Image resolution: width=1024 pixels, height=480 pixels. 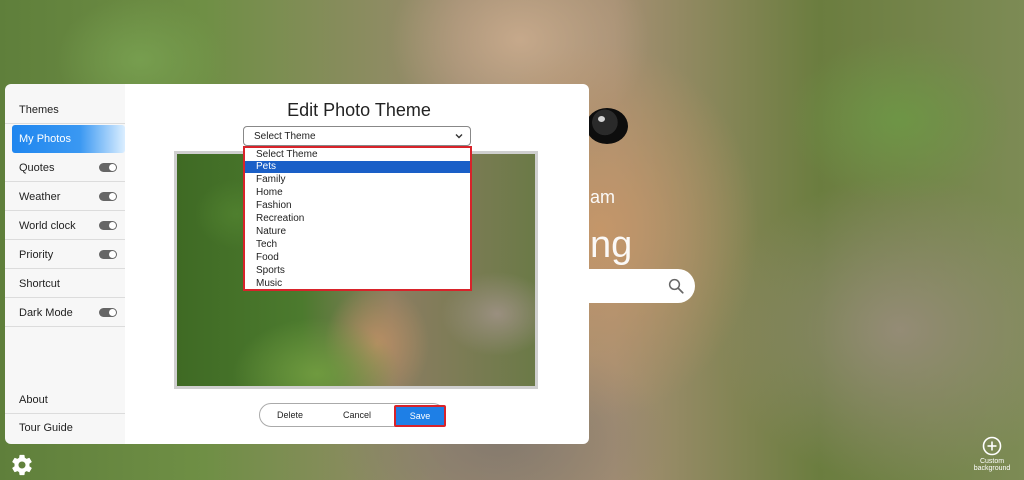 What do you see at coordinates (22, 465) in the screenshot?
I see `gear-icon` at bounding box center [22, 465].